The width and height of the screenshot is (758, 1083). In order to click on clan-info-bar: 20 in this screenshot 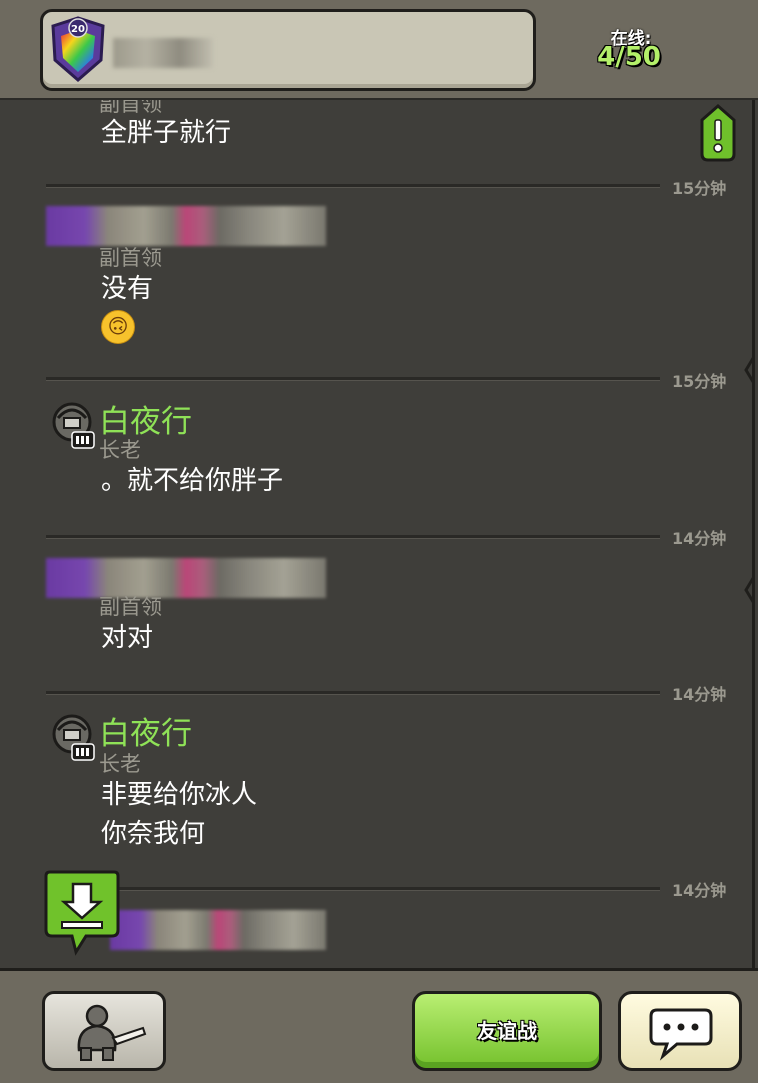, I will do `click(288, 50)`.